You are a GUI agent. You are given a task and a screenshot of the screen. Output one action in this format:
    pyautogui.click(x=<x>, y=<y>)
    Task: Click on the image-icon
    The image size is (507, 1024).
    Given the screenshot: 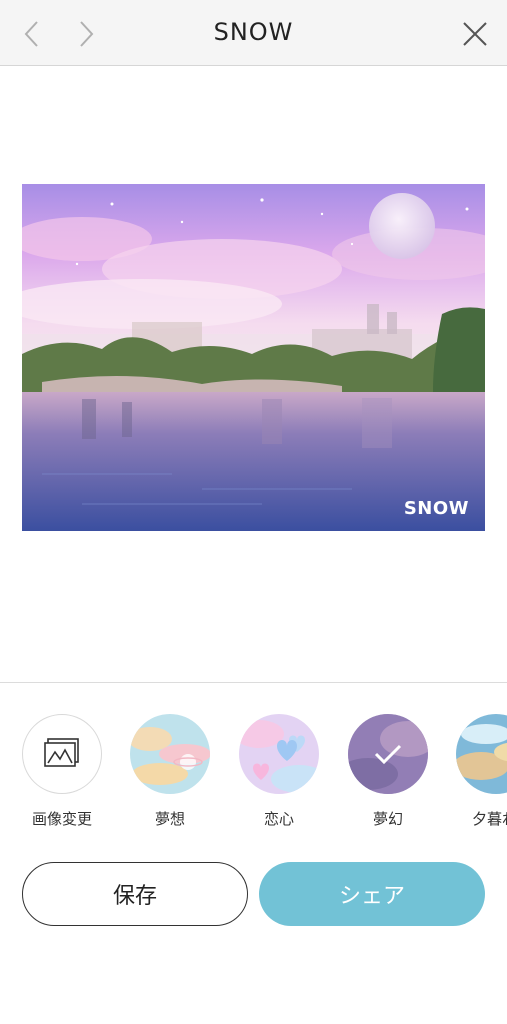 What is the action you would take?
    pyautogui.click(x=61, y=752)
    